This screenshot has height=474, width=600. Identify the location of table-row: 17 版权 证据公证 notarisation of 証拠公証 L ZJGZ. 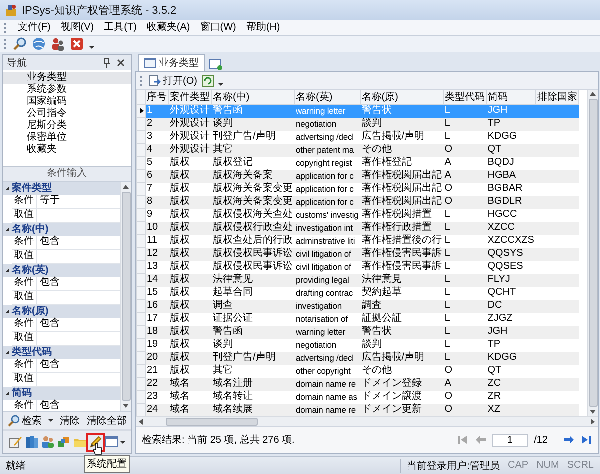
(357, 319).